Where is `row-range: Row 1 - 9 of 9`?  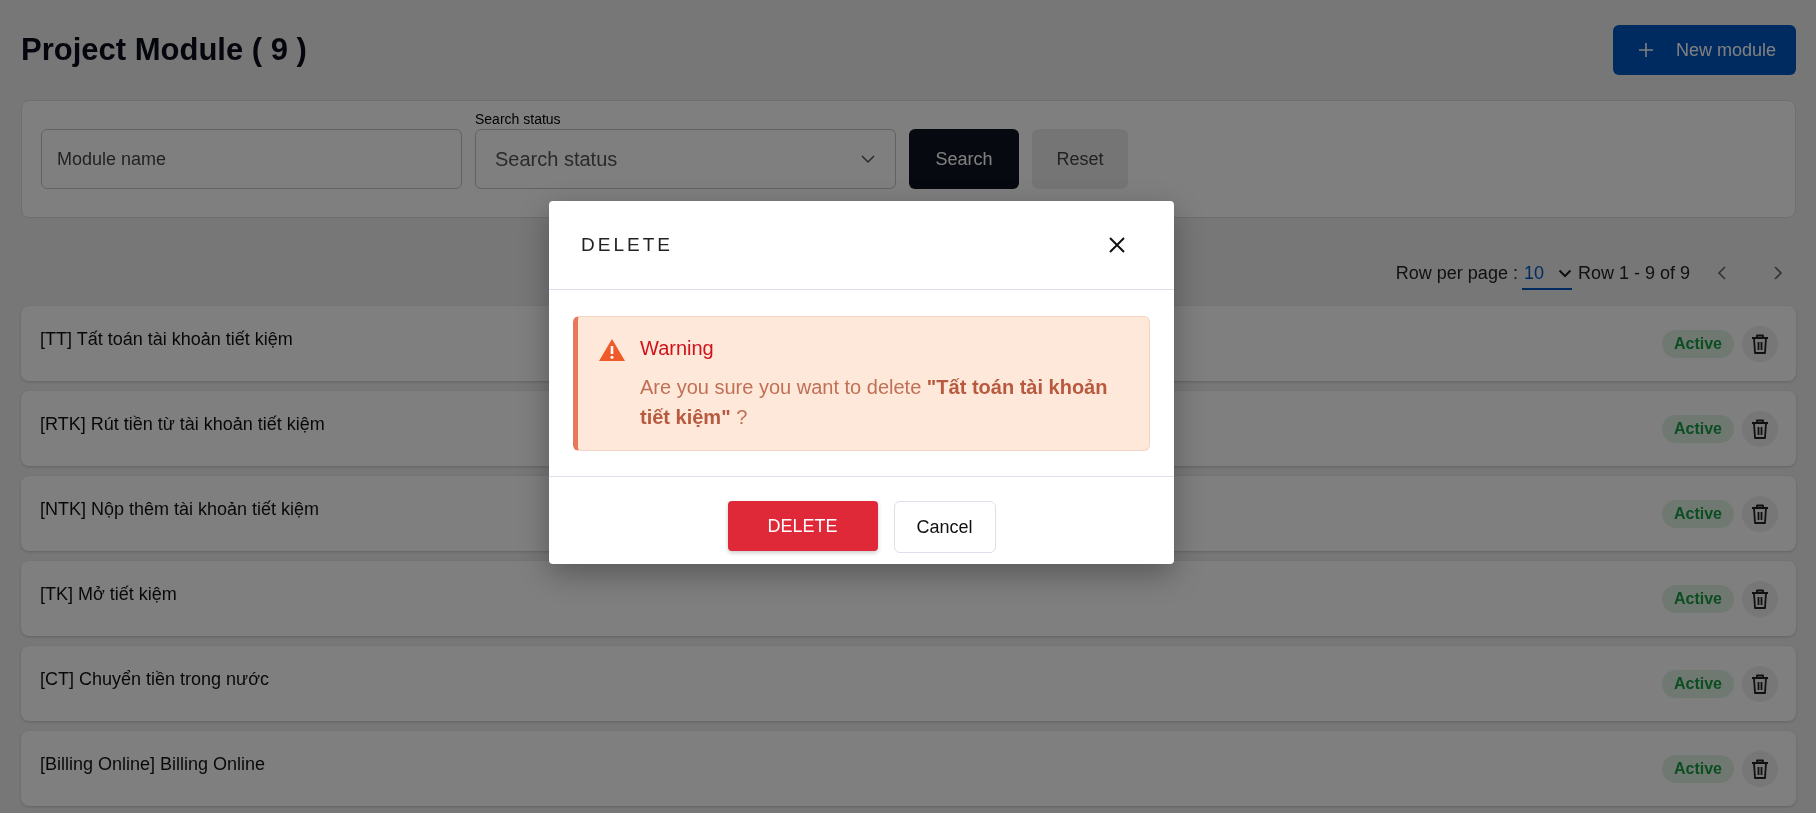 row-range: Row 1 - 9 of 9 is located at coordinates (1633, 273).